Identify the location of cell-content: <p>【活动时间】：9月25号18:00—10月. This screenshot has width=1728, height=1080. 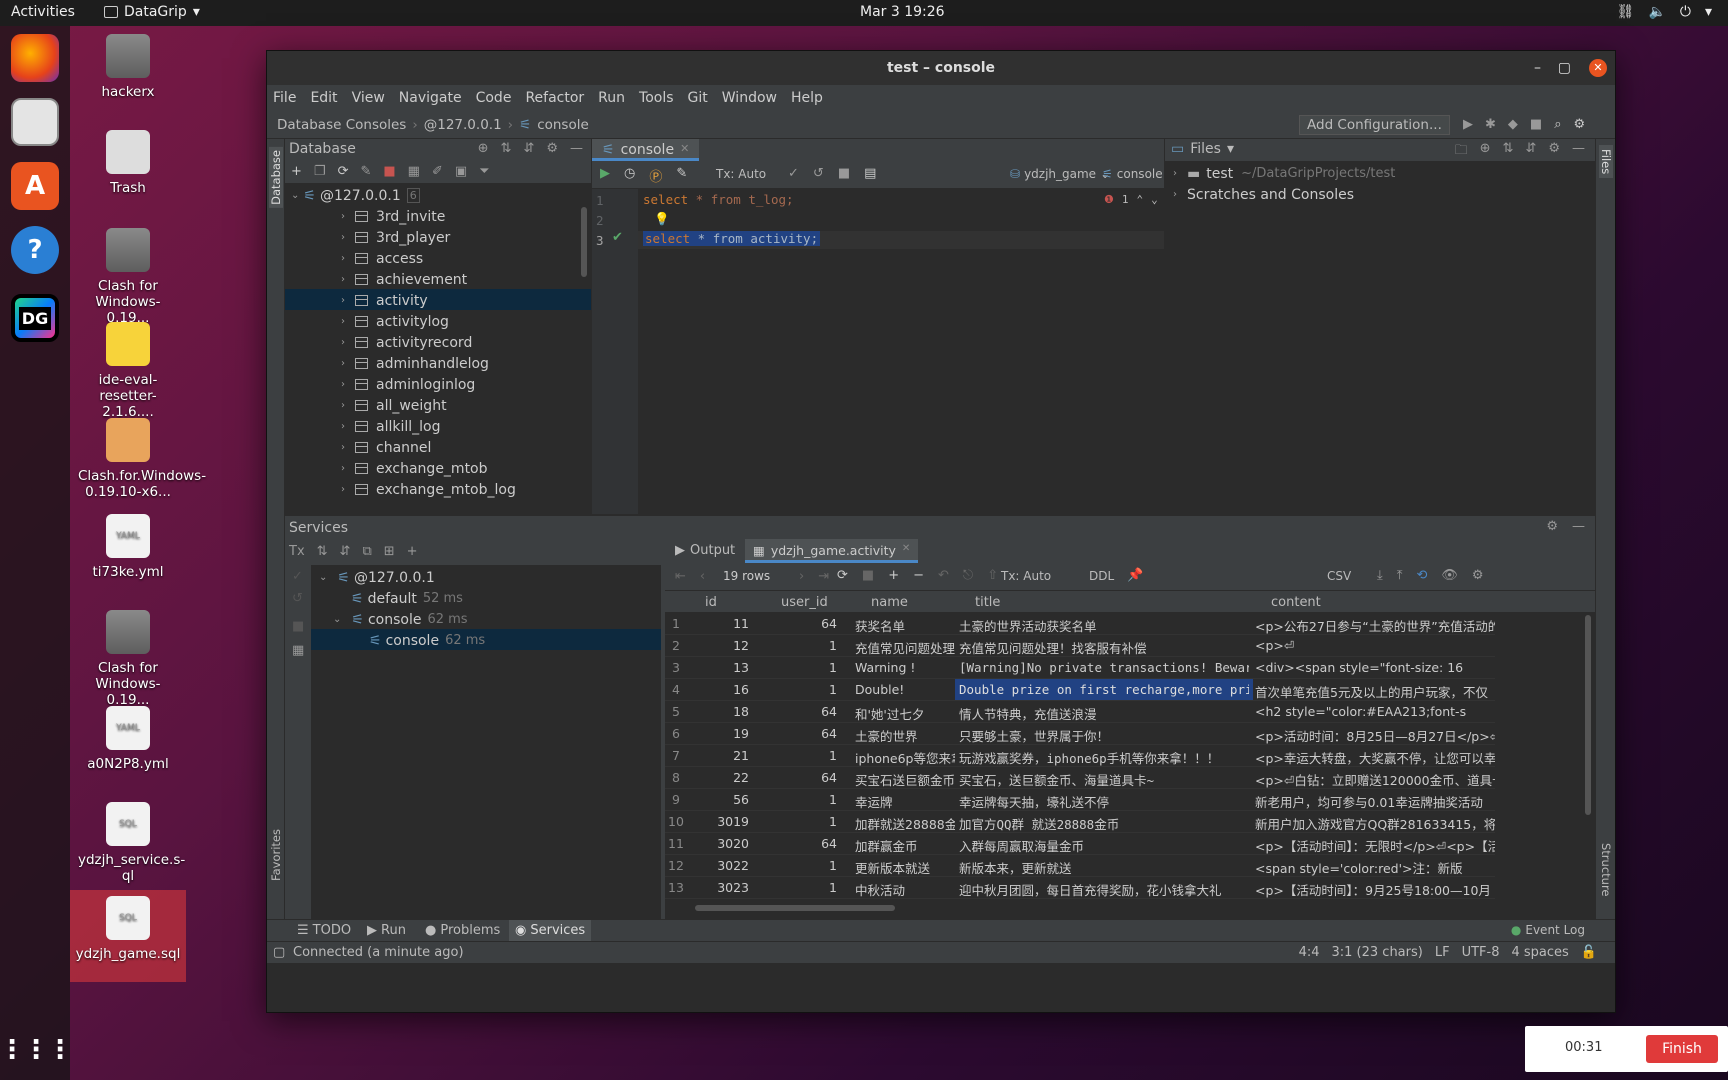
(1375, 889).